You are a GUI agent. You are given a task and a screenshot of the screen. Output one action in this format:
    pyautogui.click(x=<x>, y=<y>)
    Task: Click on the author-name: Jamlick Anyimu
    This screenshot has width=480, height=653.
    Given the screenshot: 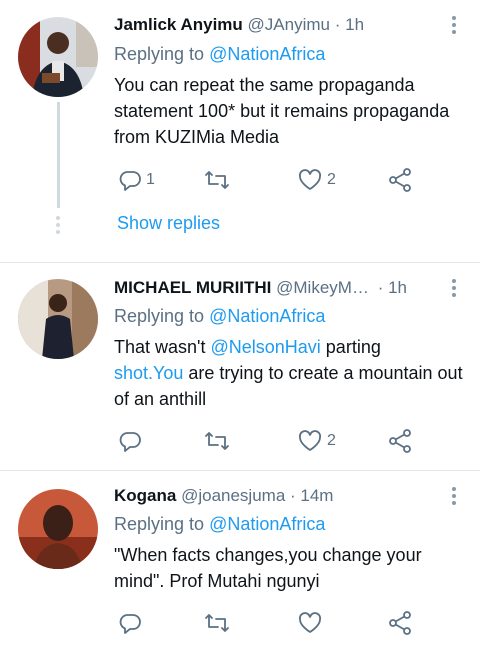 What is the action you would take?
    pyautogui.click(x=178, y=24)
    